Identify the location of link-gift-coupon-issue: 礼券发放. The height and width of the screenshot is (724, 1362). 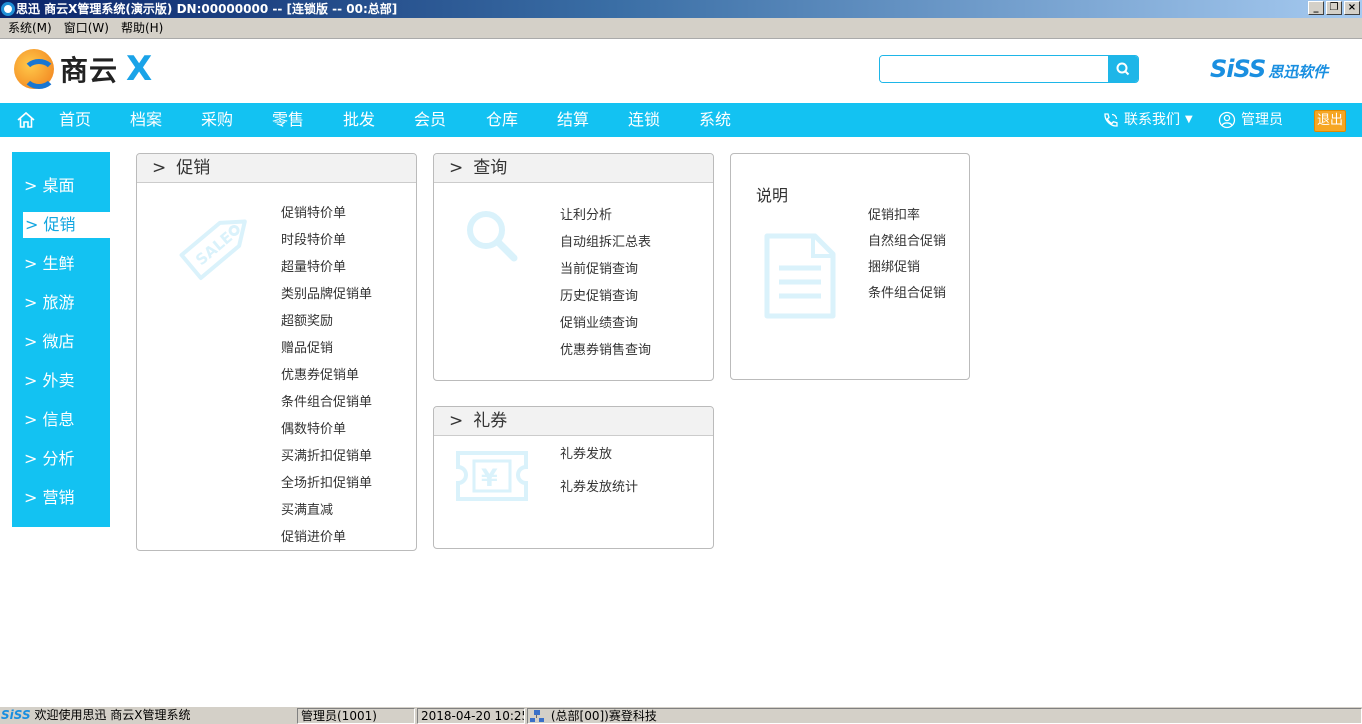
(586, 455).